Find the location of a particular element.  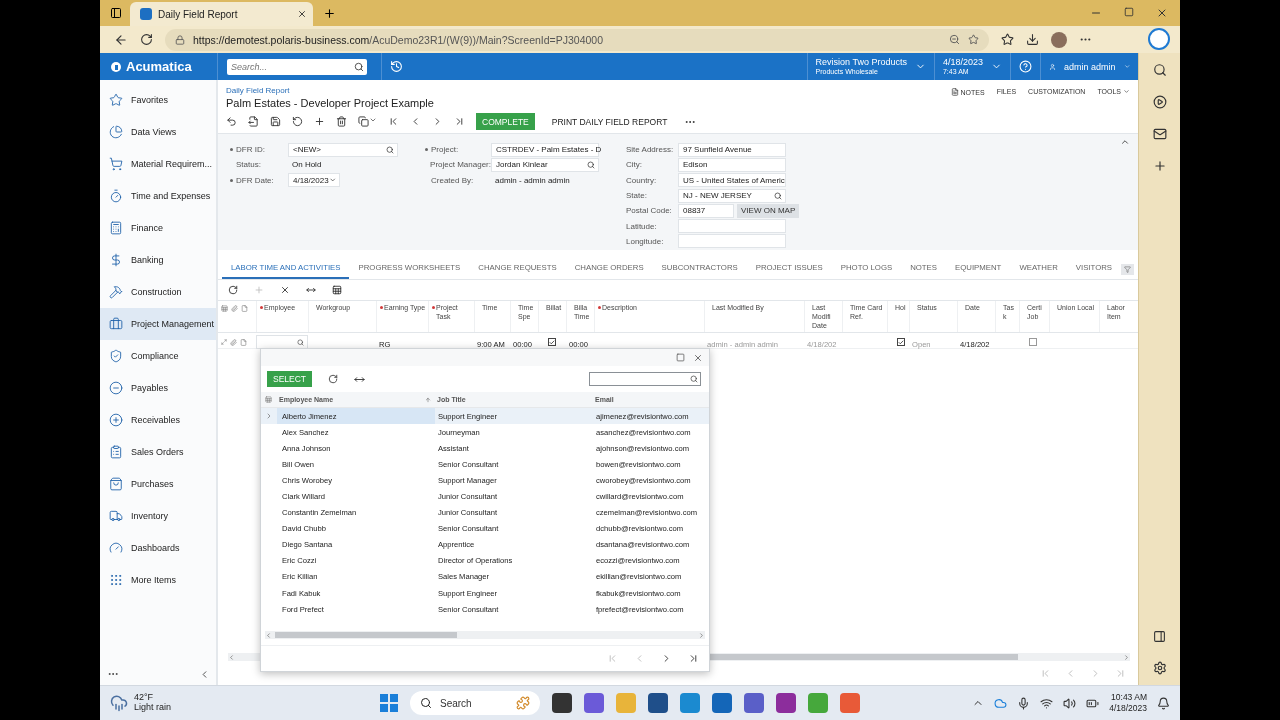

field-label: DFR ID: is located at coordinates (259, 150).